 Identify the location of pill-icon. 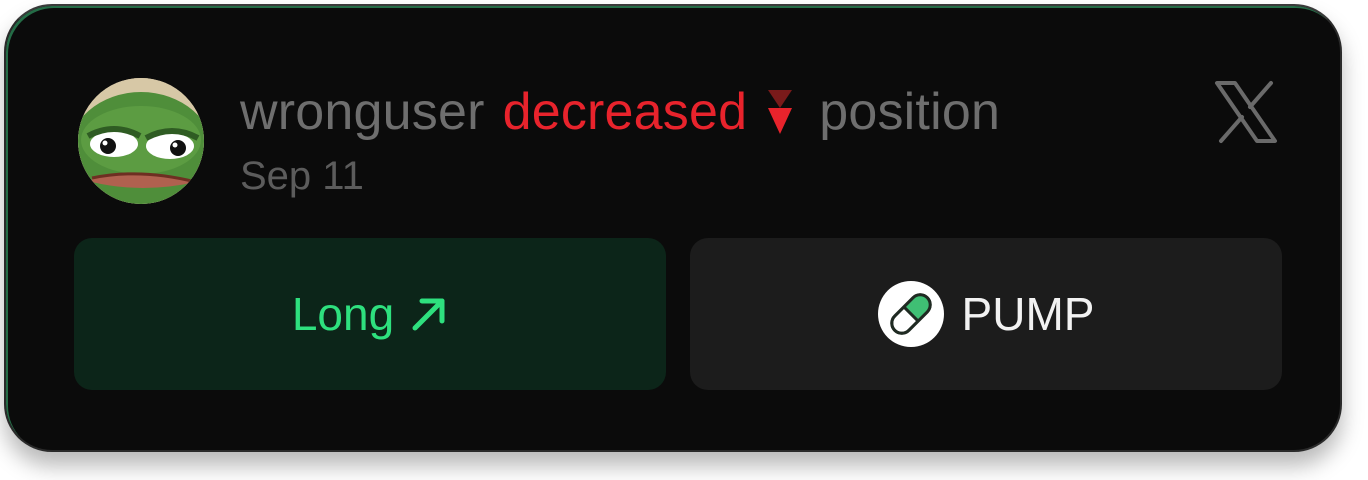
(910, 314).